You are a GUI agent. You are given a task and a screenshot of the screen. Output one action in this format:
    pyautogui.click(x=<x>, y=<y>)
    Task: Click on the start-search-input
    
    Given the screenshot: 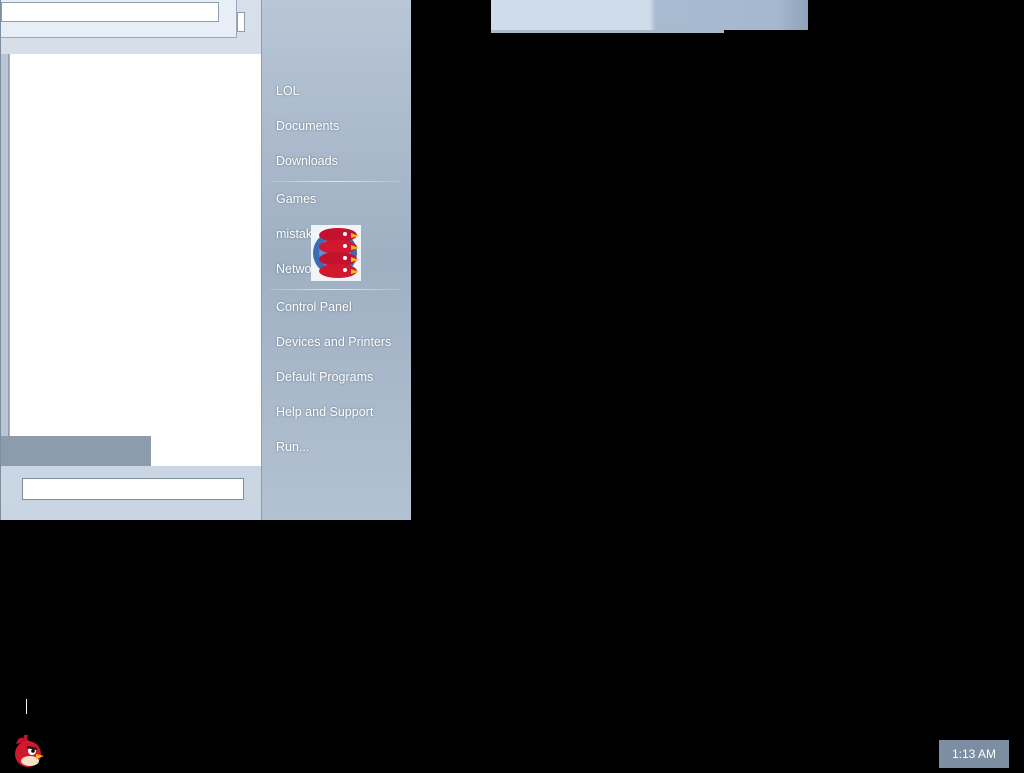 What is the action you would take?
    pyautogui.click(x=133, y=489)
    